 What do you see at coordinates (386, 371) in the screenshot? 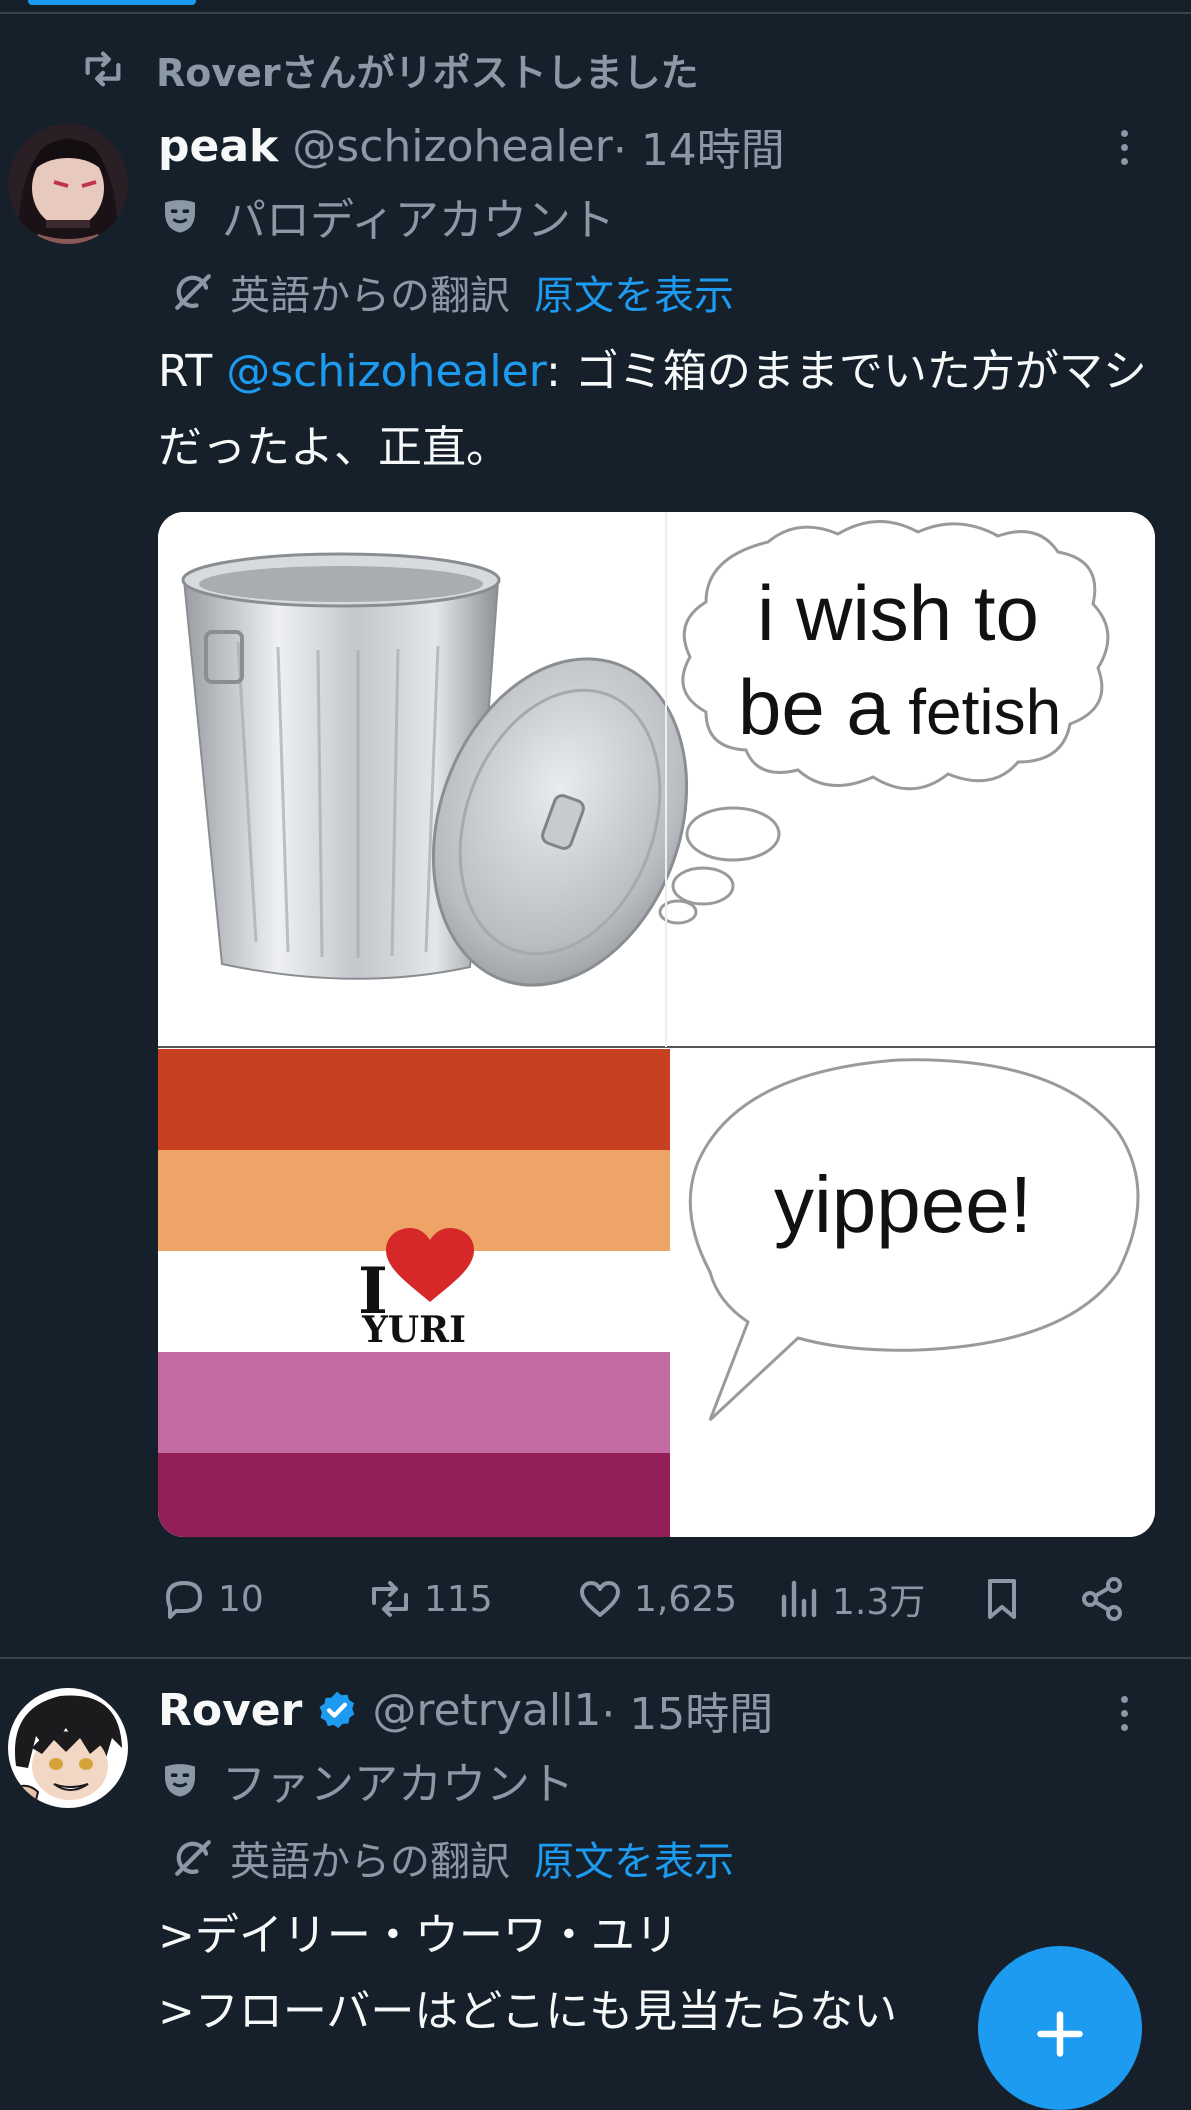
I see `mention-link: @schizohealer` at bounding box center [386, 371].